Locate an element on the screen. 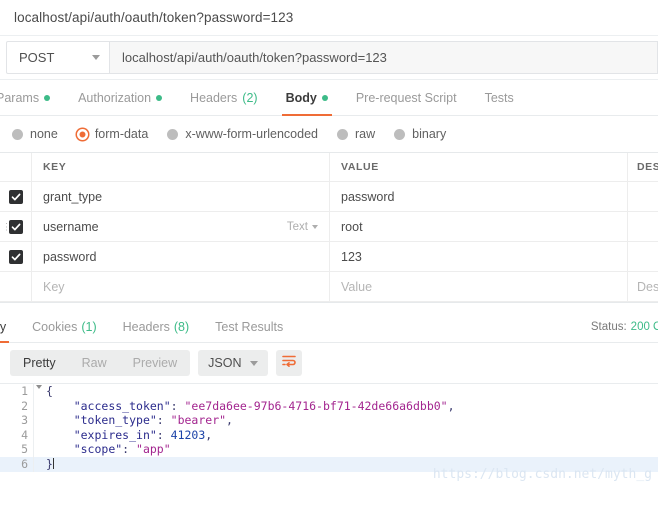  tab-tests: Tests is located at coordinates (499, 97).